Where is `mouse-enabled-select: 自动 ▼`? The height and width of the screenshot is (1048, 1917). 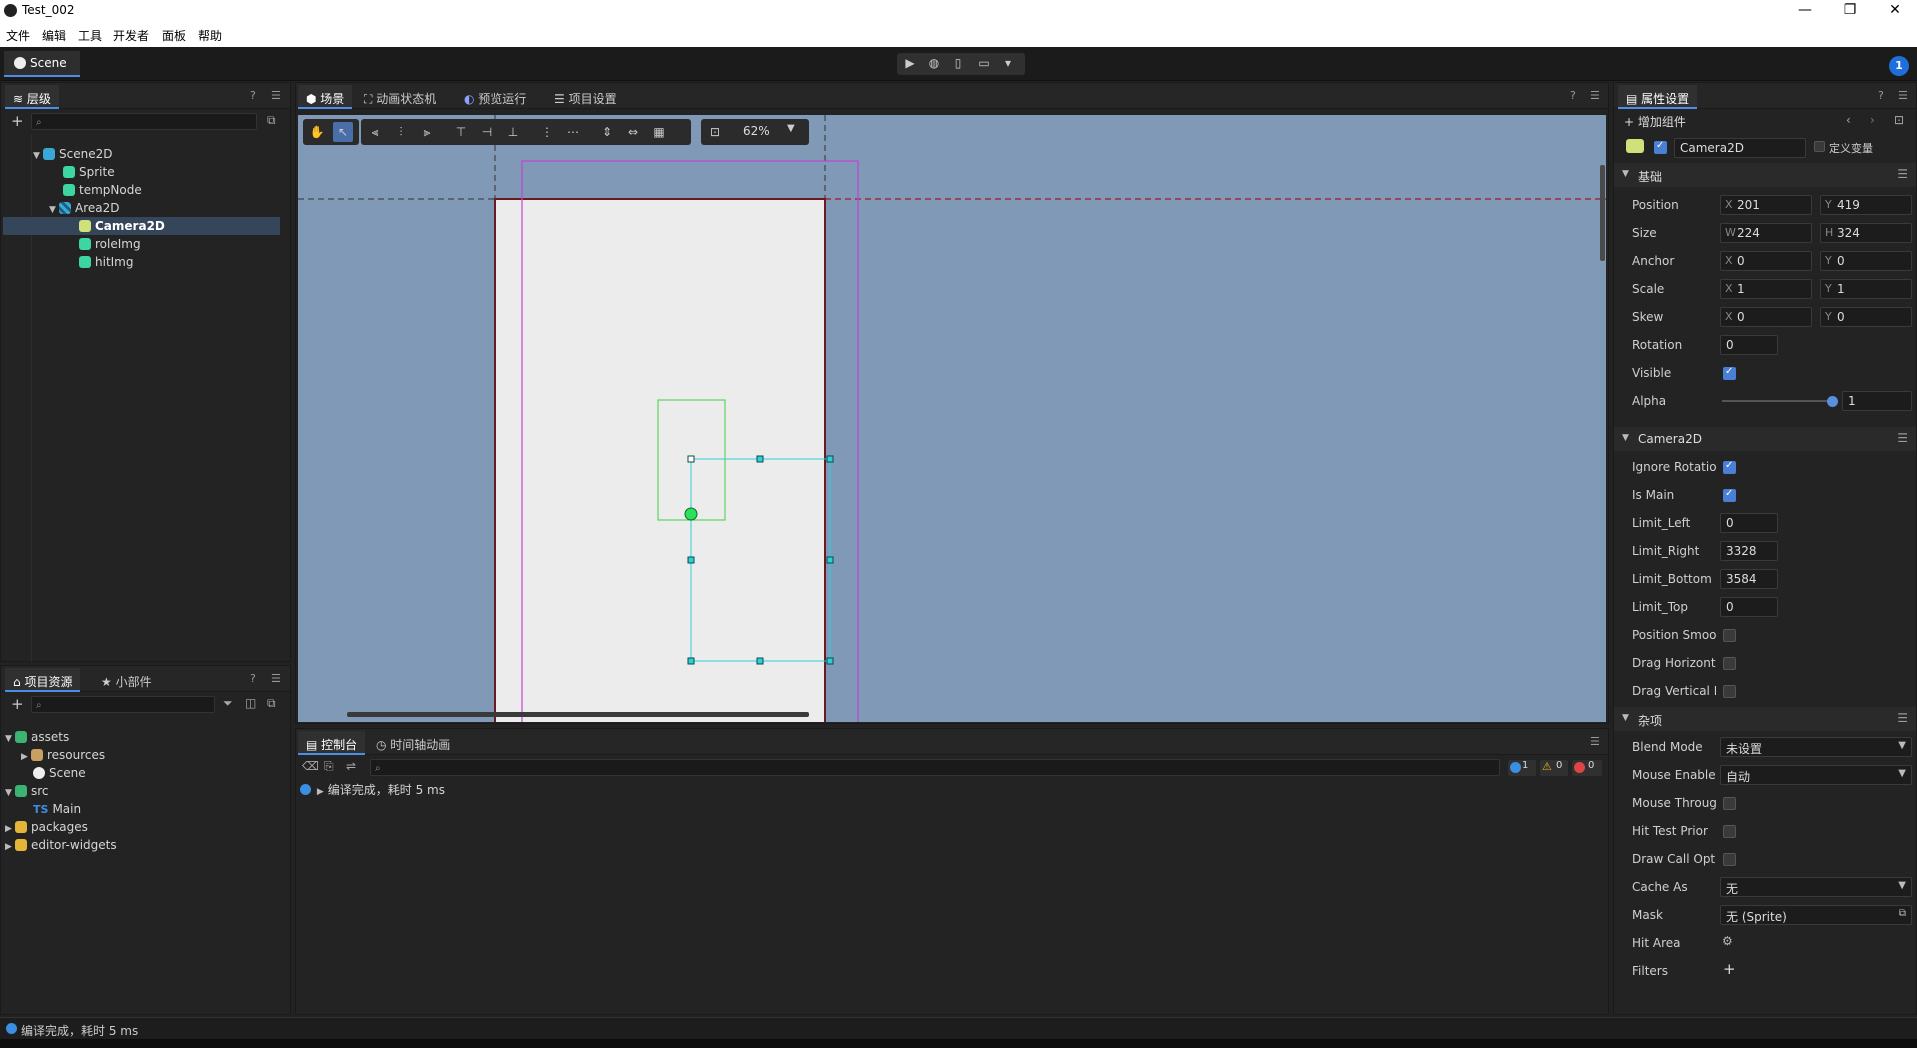
mouse-enabled-select: 自动 ▼ is located at coordinates (1816, 775).